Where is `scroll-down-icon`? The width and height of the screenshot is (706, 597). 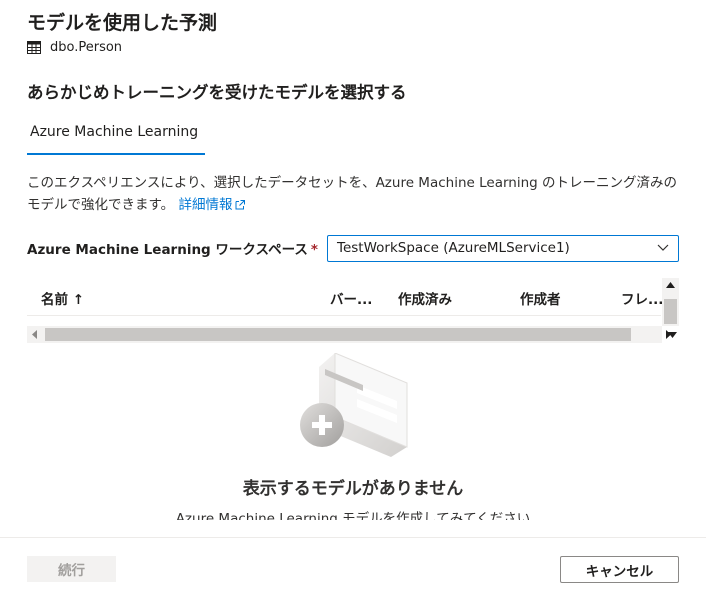 scroll-down-icon is located at coordinates (672, 334).